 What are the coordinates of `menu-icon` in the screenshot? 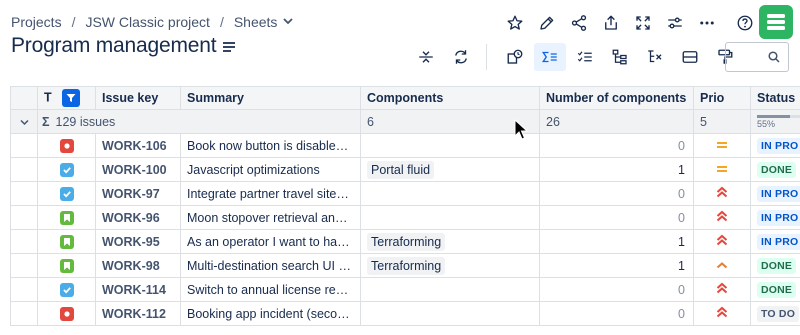 It's located at (229, 47).